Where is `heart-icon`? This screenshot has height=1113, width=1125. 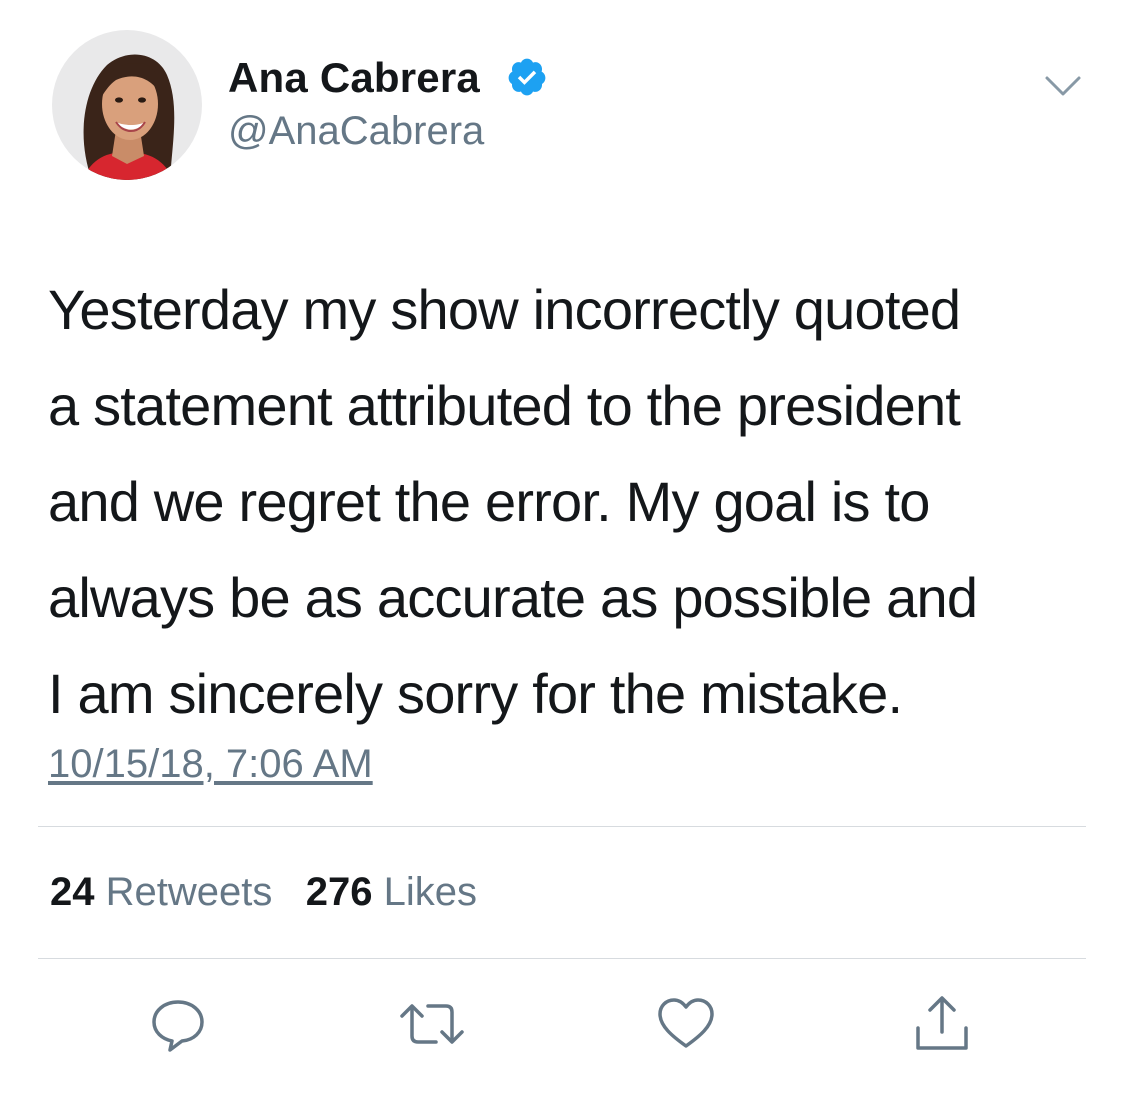
heart-icon is located at coordinates (686, 1023).